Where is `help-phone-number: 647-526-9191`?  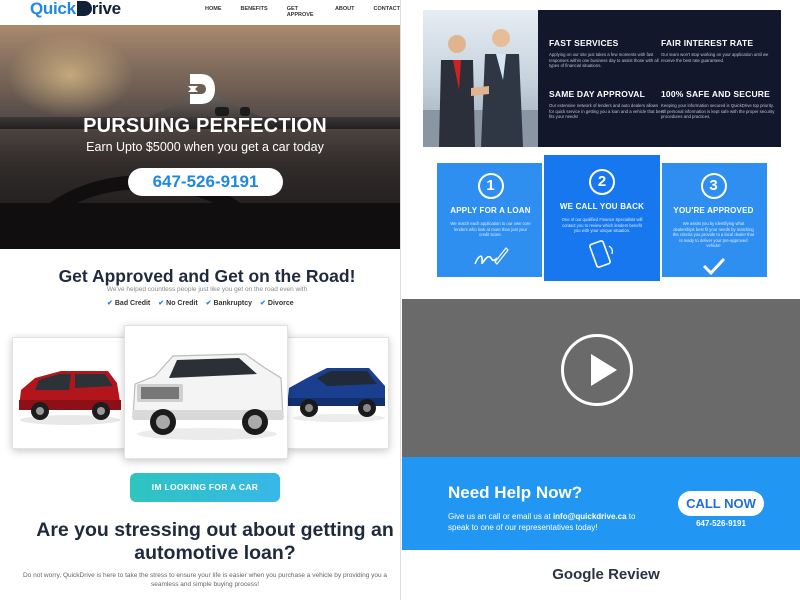
help-phone-number: 647-526-9191 is located at coordinates (721, 523).